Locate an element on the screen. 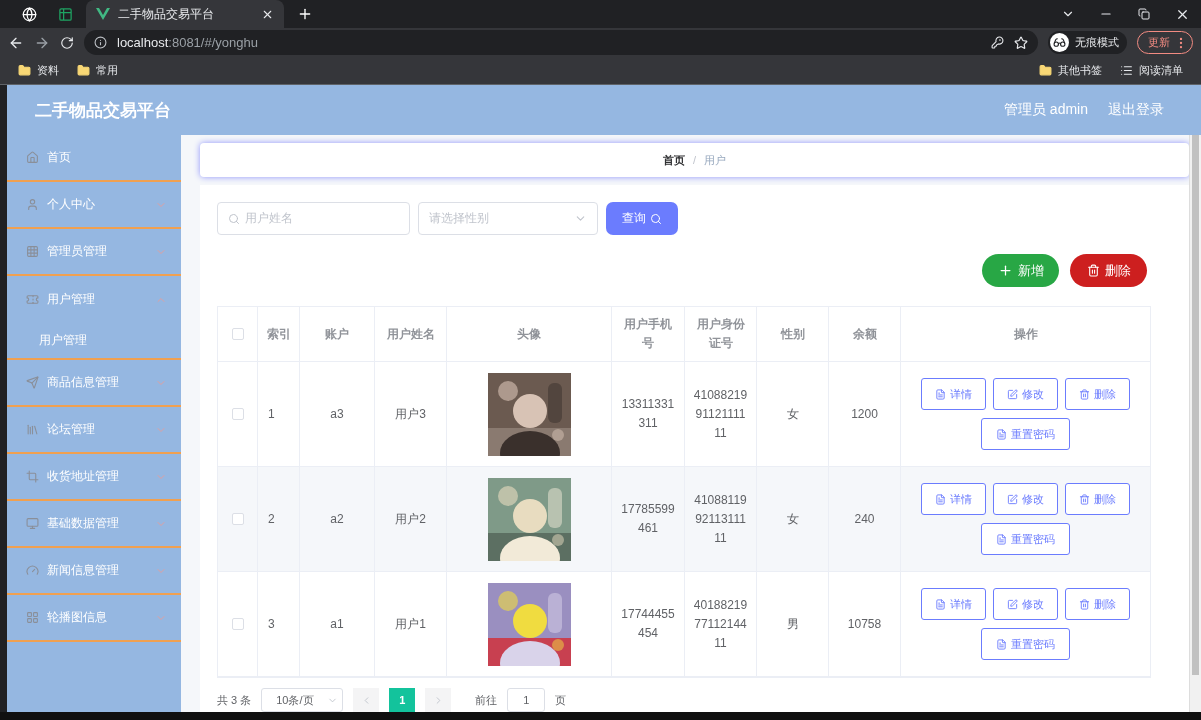  info-icon is located at coordinates (100, 42).